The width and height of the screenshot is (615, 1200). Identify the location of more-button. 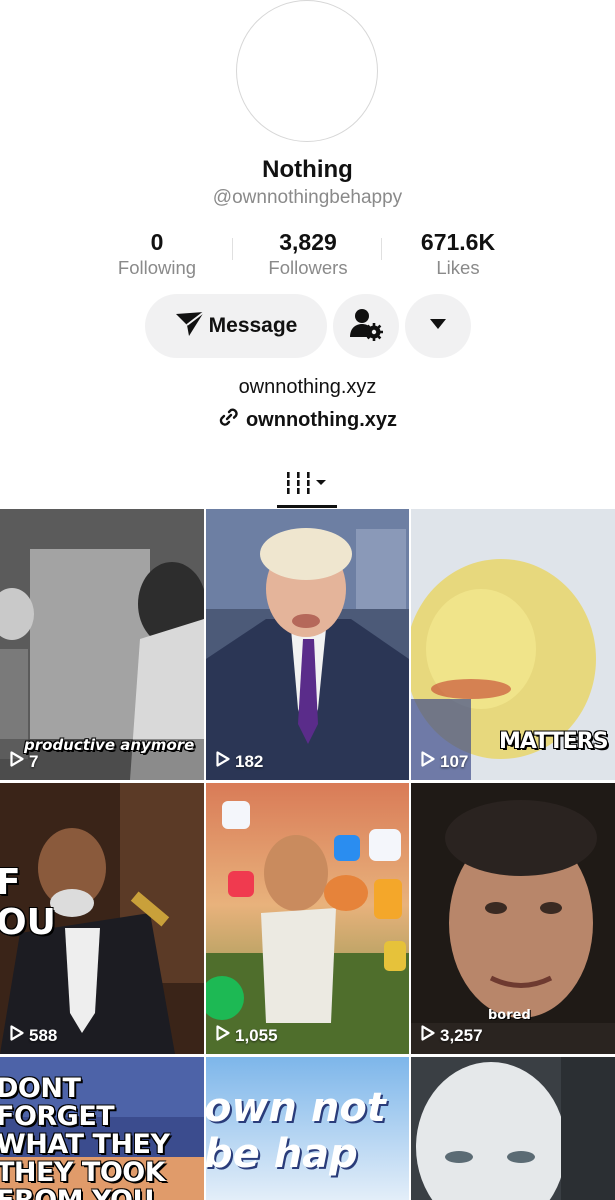
(438, 326).